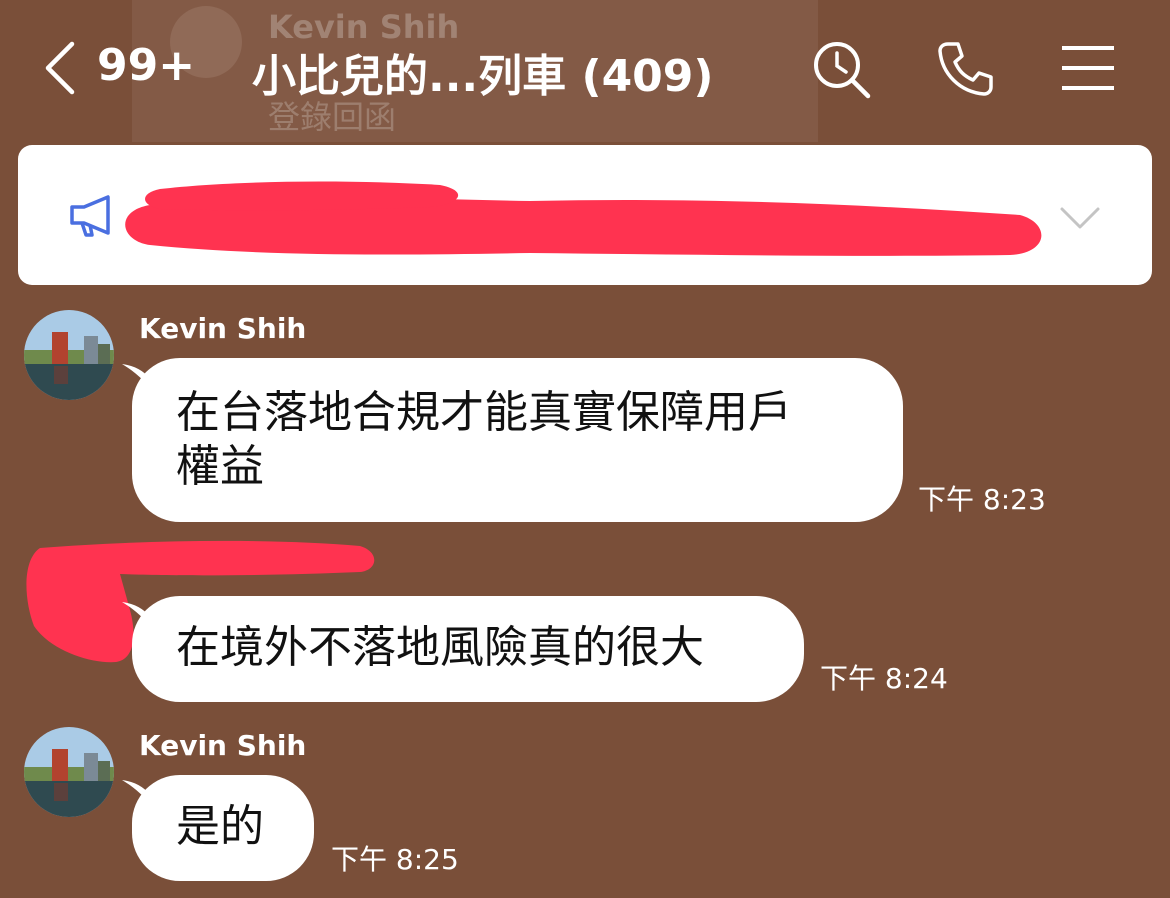  I want to click on message-time: 下午 8:23, so click(982, 499).